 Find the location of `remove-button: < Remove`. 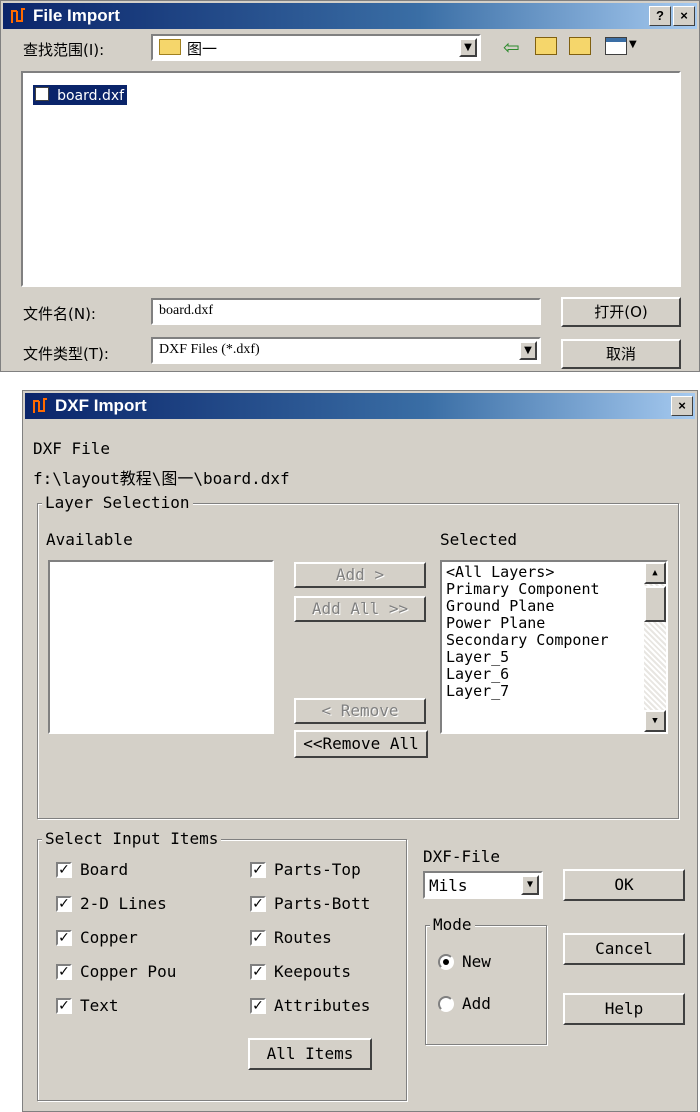

remove-button: < Remove is located at coordinates (360, 711).